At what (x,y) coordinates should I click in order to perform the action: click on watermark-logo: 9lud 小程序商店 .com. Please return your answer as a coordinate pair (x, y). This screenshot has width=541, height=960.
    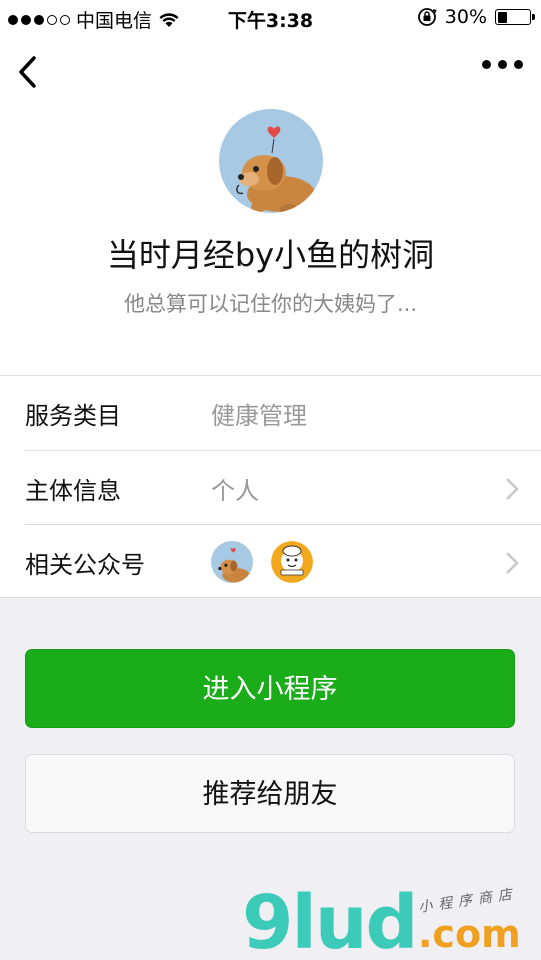
    Looking at the image, I should click on (385, 920).